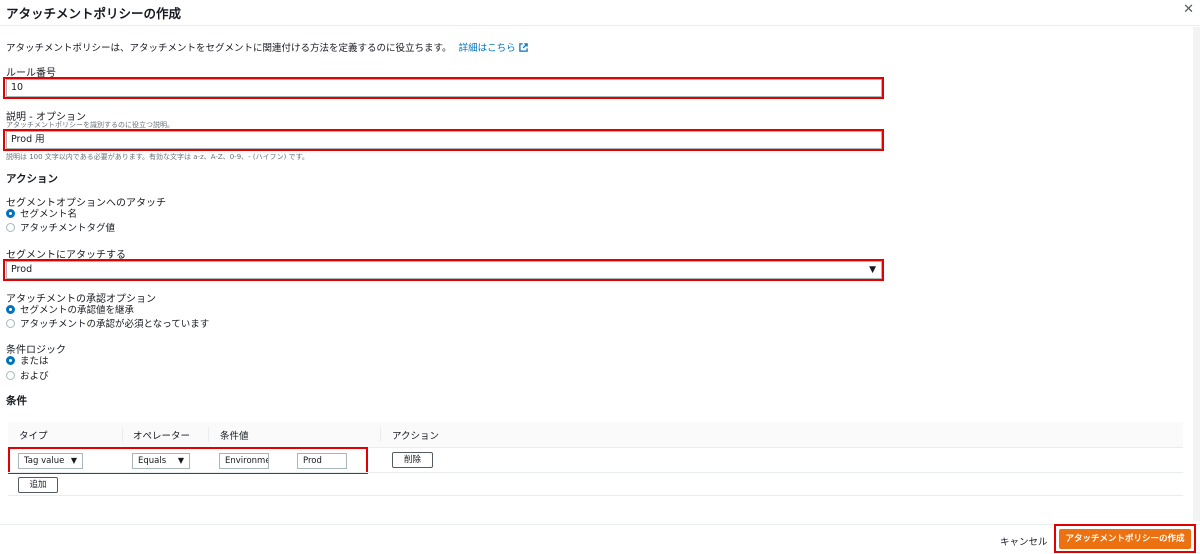  I want to click on footer-divider, so click(600, 524).